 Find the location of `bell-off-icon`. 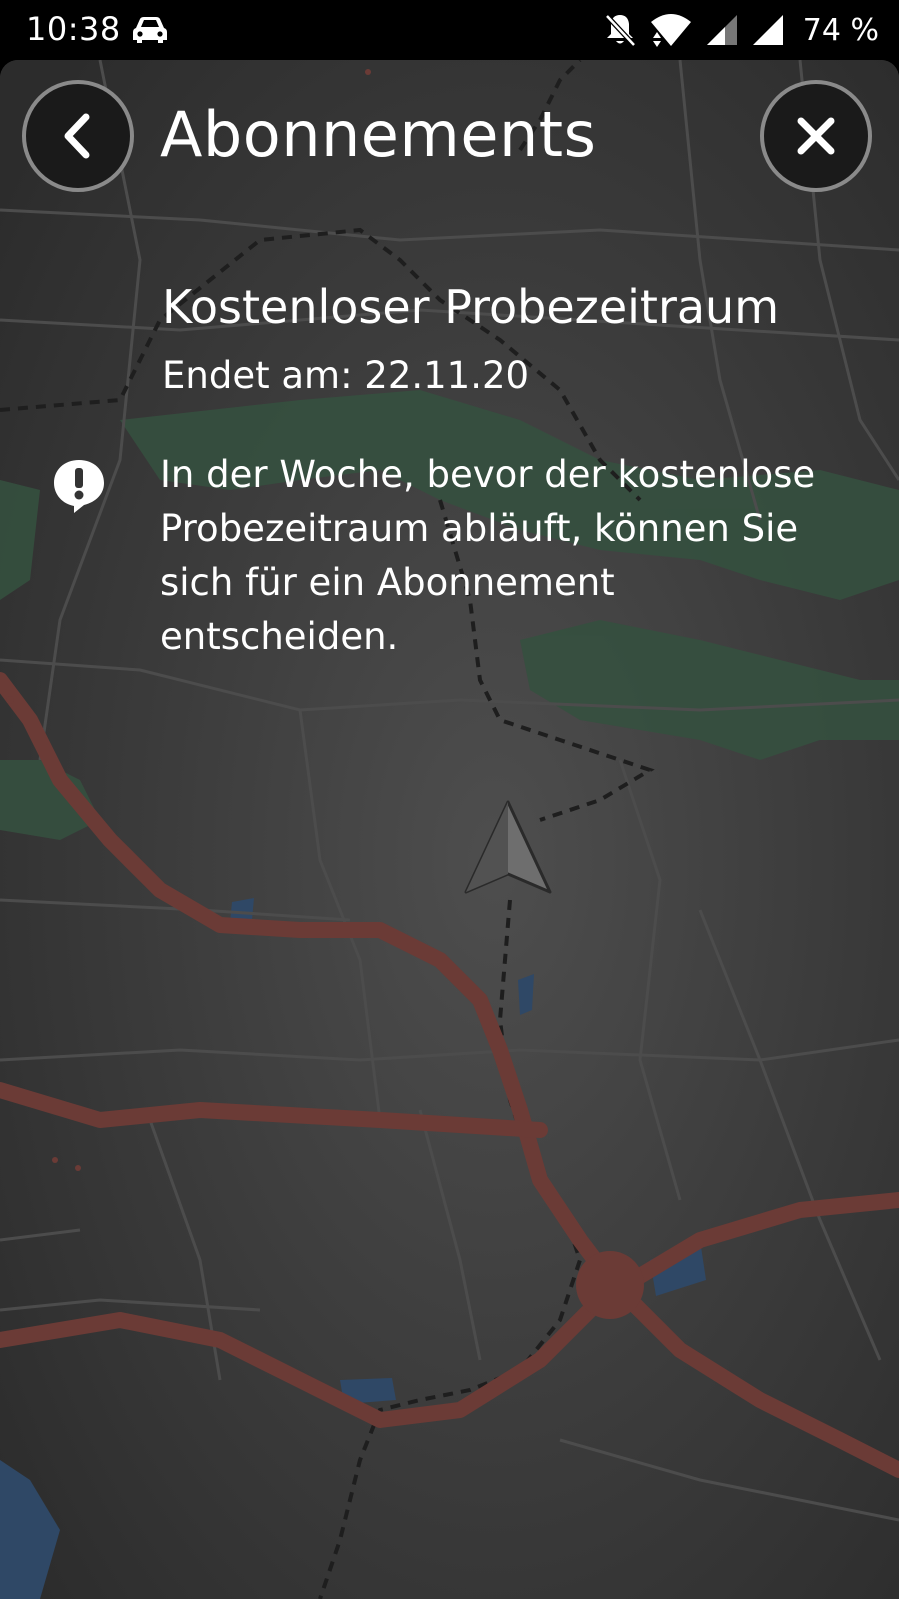

bell-off-icon is located at coordinates (620, 30).